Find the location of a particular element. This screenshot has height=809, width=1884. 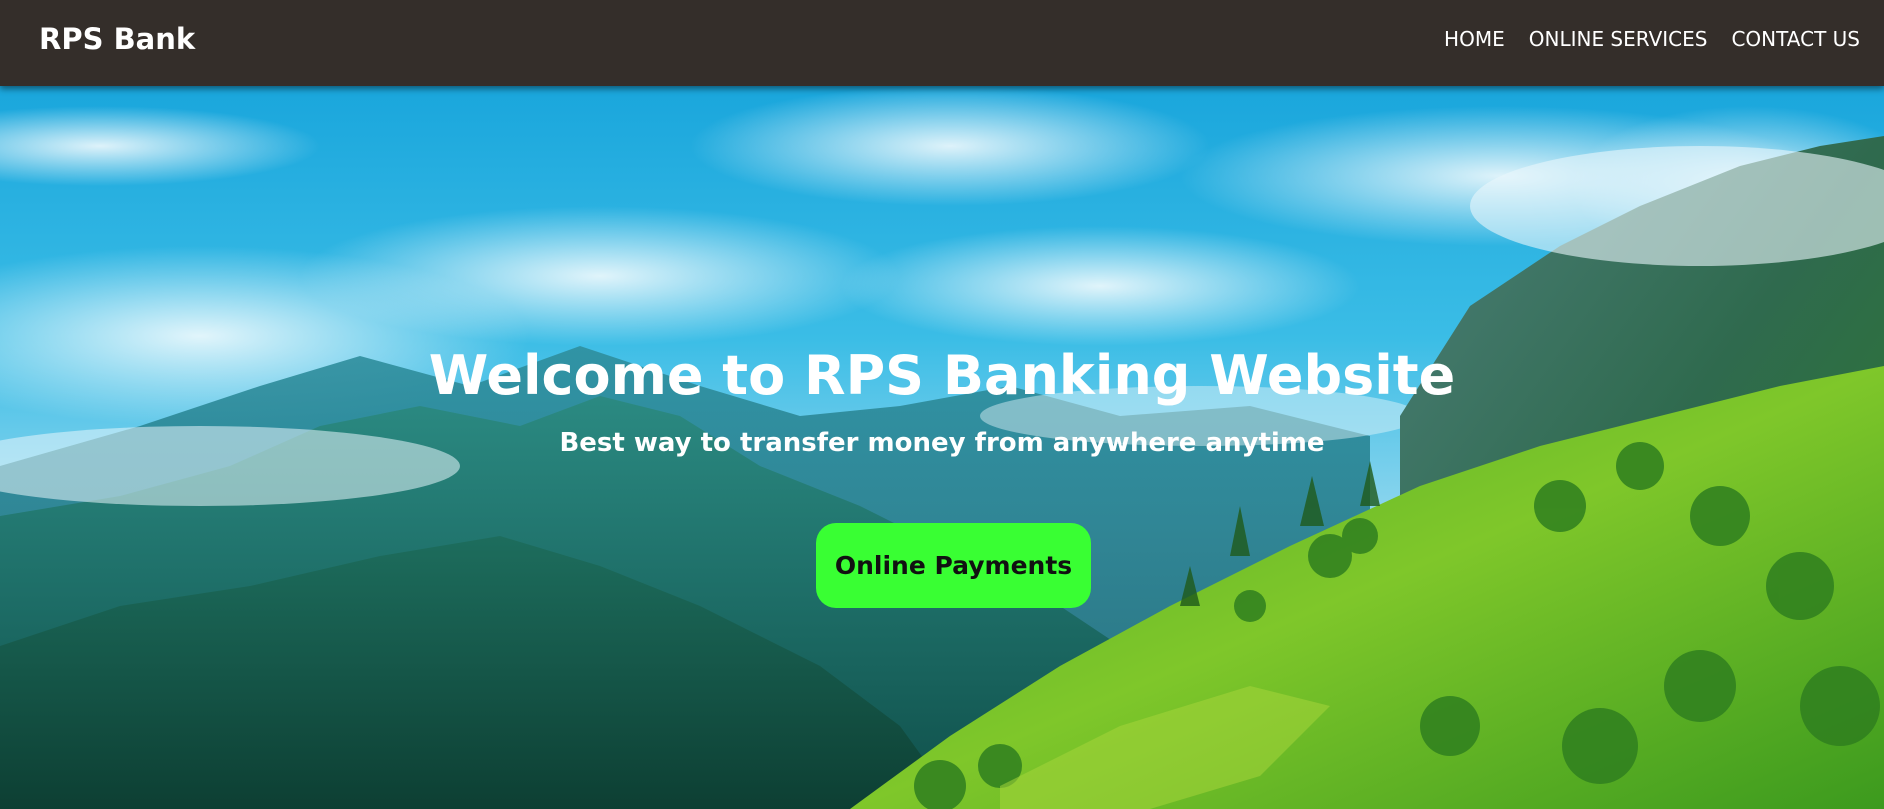

hero-title: Welcome to RPS Banking Website is located at coordinates (942, 375).